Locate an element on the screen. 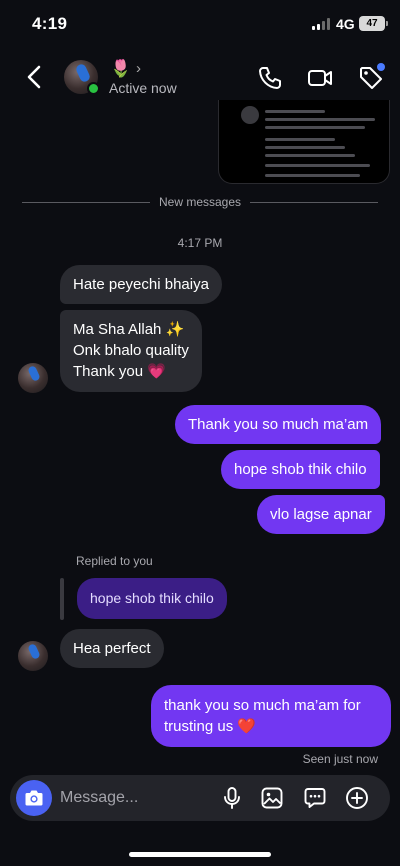 This screenshot has width=400, height=866. signal-icon is located at coordinates (322, 24).